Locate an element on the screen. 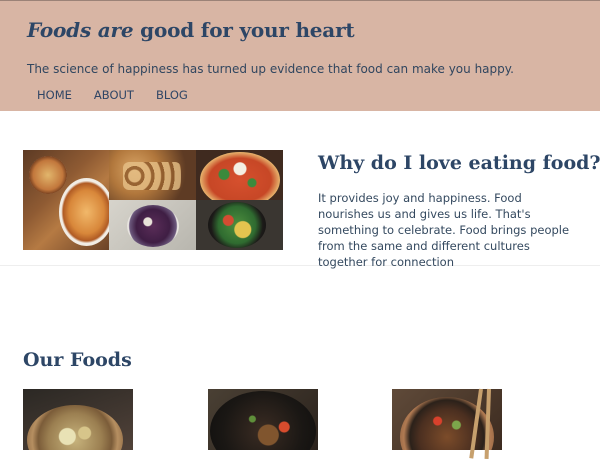 The image size is (600, 459). our-foods-heading: Our Foods is located at coordinates (77, 360).